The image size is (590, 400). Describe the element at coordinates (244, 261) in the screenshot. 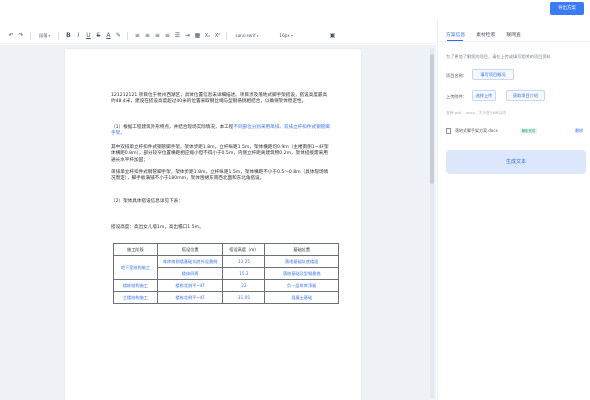

I see `table-cell-height: 13.25` at that location.